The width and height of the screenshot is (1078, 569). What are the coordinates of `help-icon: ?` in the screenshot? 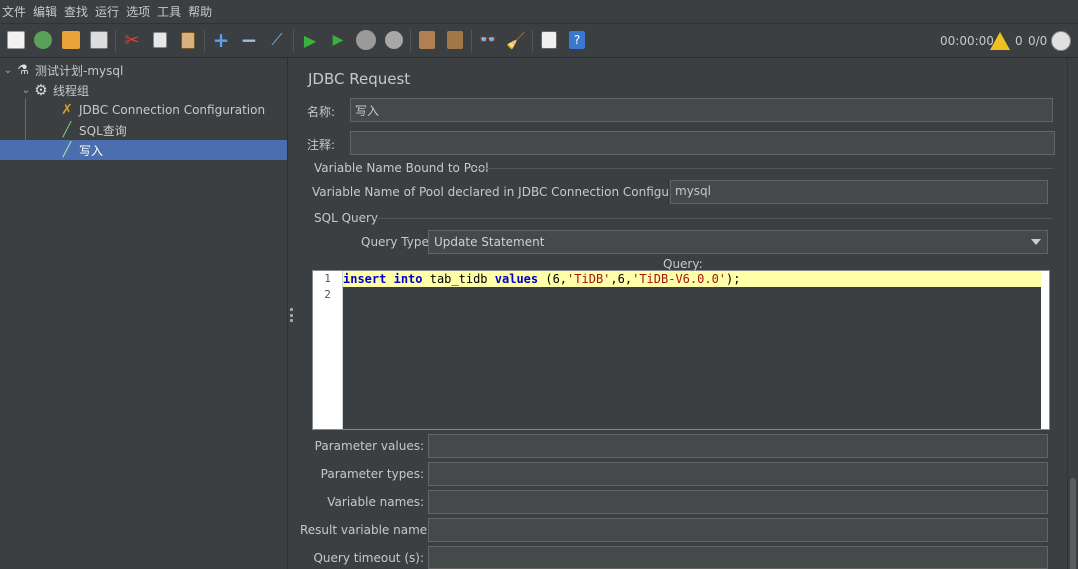 It's located at (577, 40).